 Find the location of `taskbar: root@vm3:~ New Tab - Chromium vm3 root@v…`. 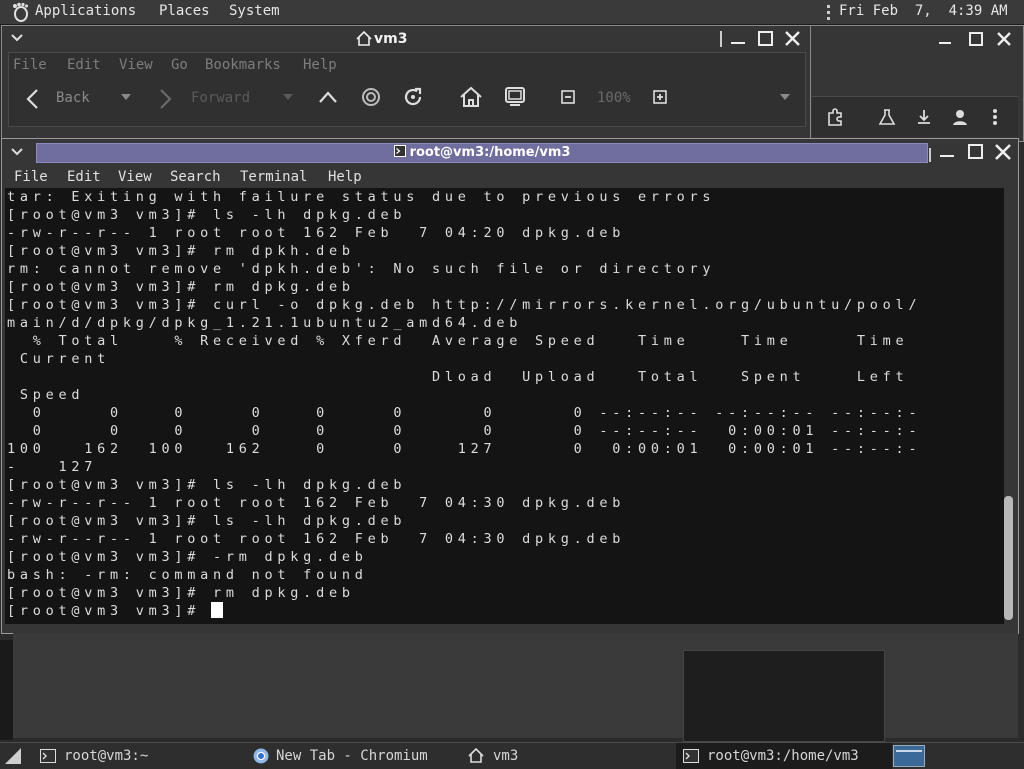

taskbar: root@vm3:~ New Tab - Chromium vm3 root@v… is located at coordinates (512, 755).